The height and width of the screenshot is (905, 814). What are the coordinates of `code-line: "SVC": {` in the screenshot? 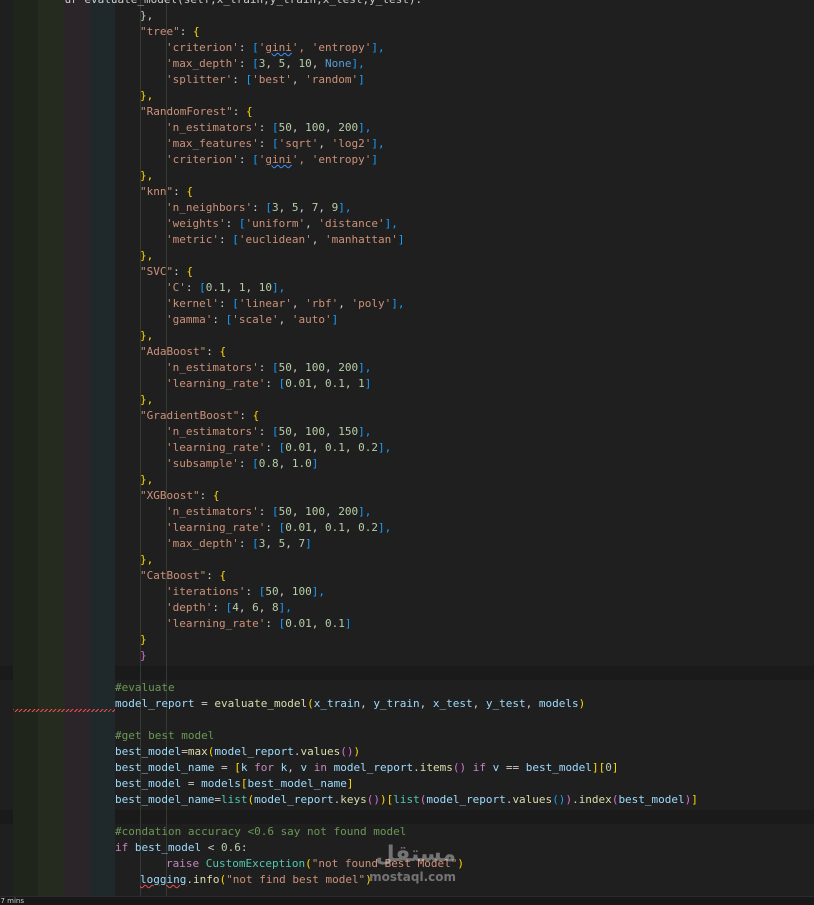 It's located at (166, 272).